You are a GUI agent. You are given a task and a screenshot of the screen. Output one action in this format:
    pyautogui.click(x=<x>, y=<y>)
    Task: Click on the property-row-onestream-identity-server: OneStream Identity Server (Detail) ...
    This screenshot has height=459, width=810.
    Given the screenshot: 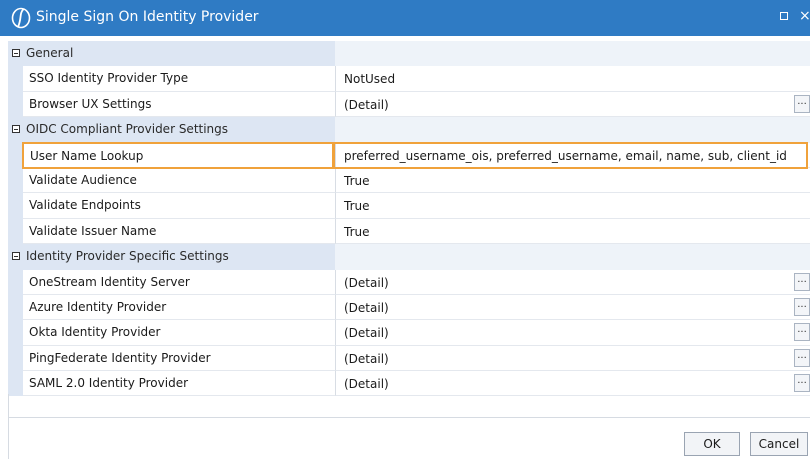 What is the action you would take?
    pyautogui.click(x=409, y=282)
    